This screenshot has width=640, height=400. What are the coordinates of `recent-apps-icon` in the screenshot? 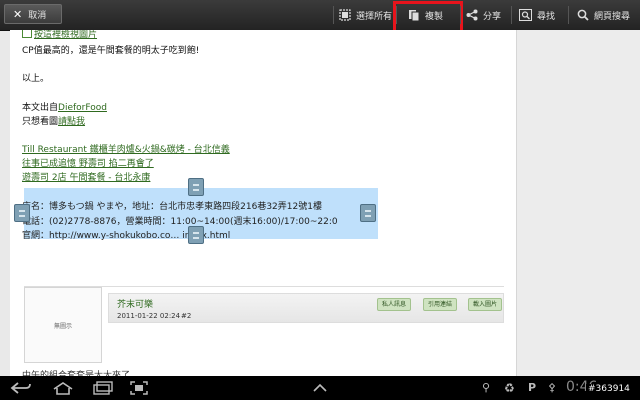 It's located at (103, 388).